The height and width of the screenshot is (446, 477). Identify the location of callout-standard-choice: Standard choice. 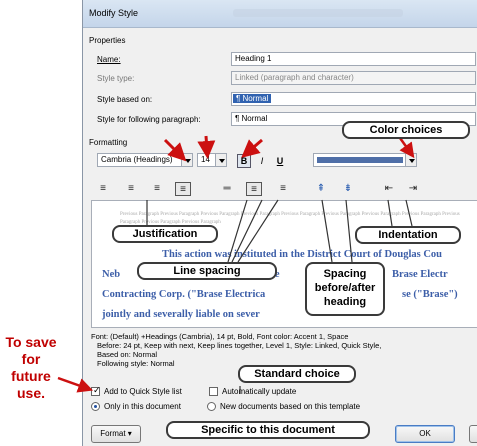
(297, 374).